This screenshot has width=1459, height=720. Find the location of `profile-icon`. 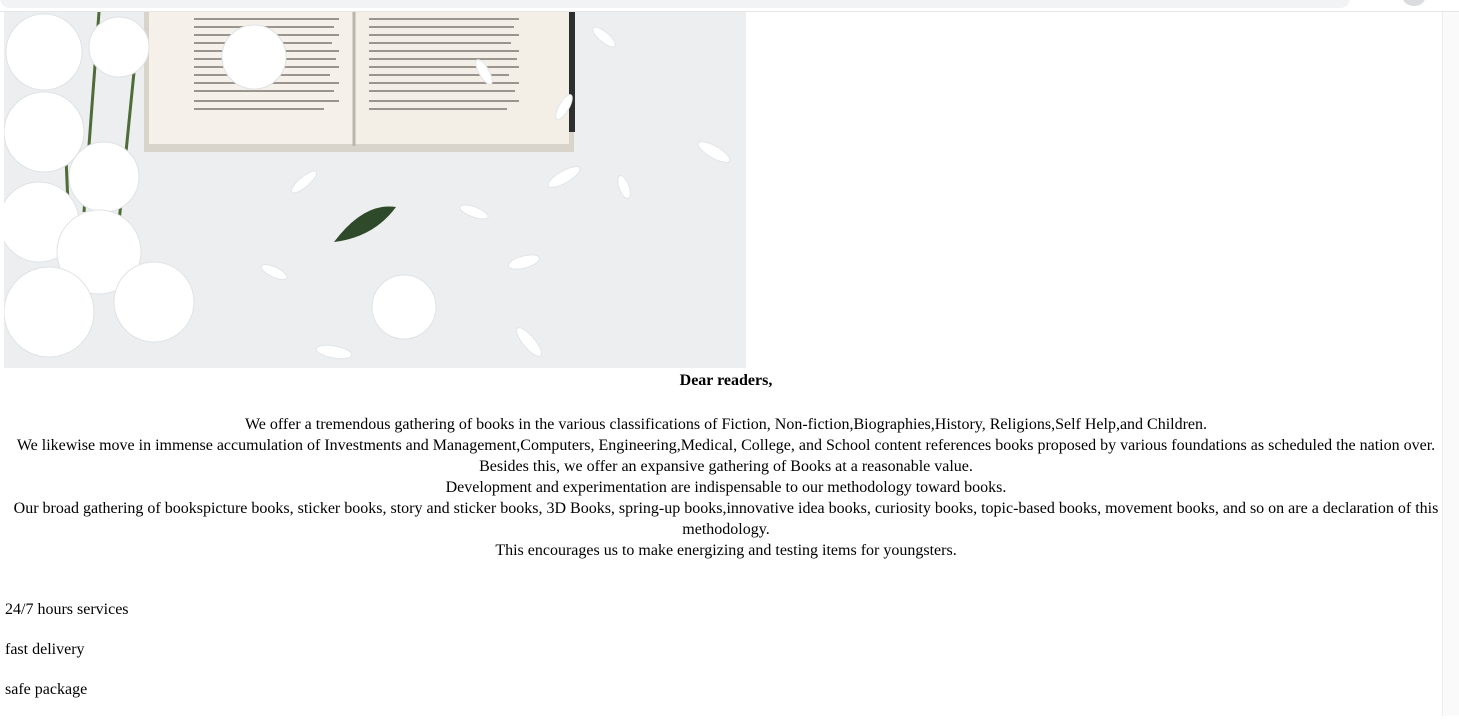

profile-icon is located at coordinates (1414, 3).